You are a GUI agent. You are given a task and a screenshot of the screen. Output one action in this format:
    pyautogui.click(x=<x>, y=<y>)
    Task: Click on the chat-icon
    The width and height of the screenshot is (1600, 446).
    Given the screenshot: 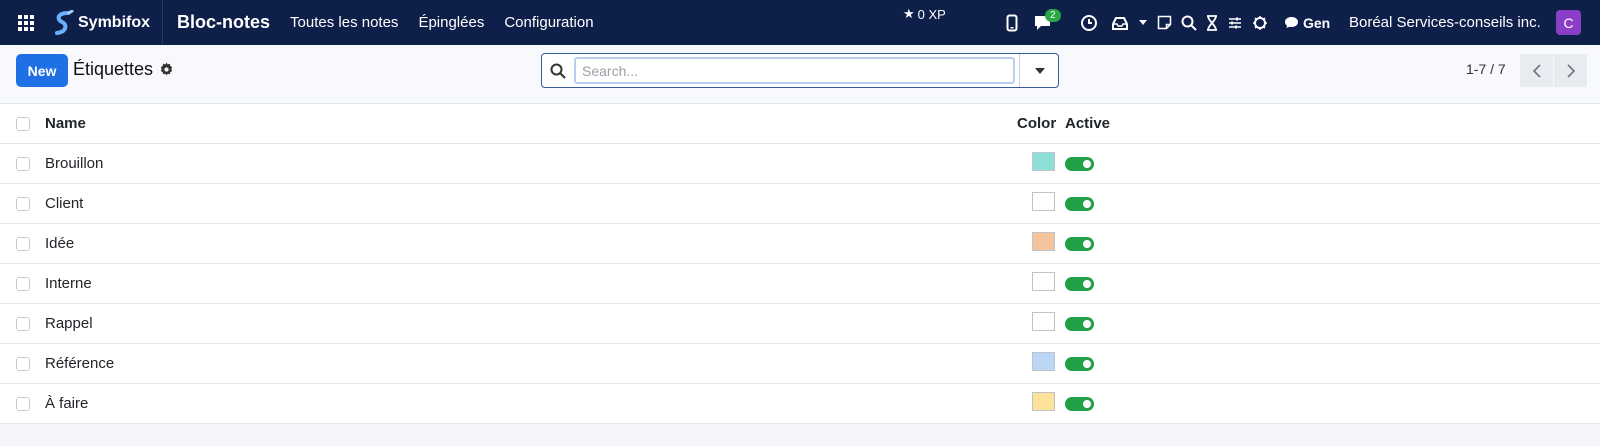 What is the action you would take?
    pyautogui.click(x=1042, y=22)
    